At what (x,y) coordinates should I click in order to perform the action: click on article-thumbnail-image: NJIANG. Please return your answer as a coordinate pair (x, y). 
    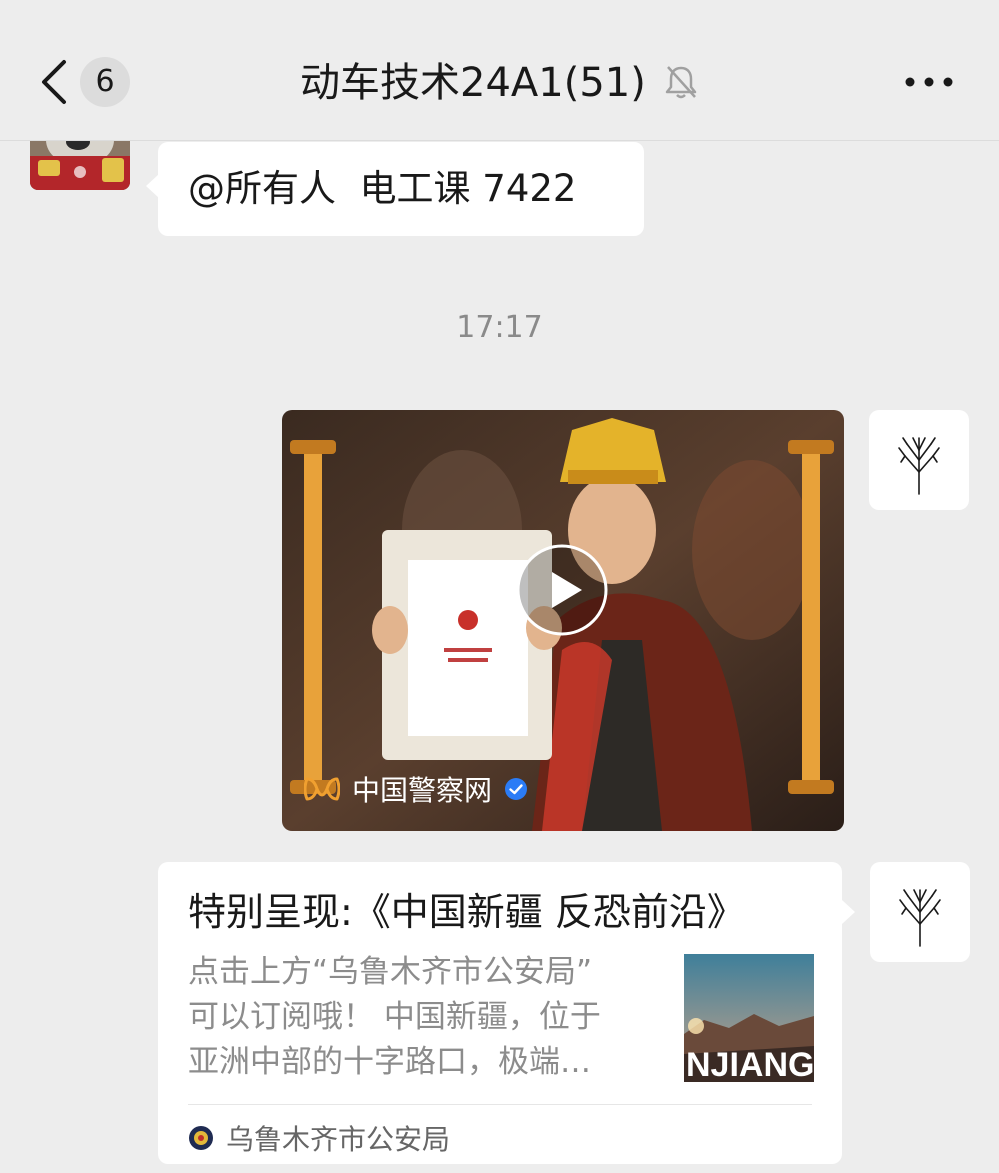
    Looking at the image, I should click on (749, 1018).